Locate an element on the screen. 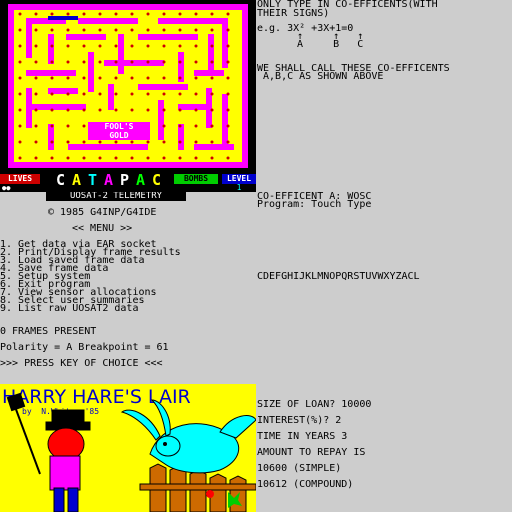 The image size is (512, 512). telemetry-header: UOSAT-2 TELEMETRY is located at coordinates (116, 196).